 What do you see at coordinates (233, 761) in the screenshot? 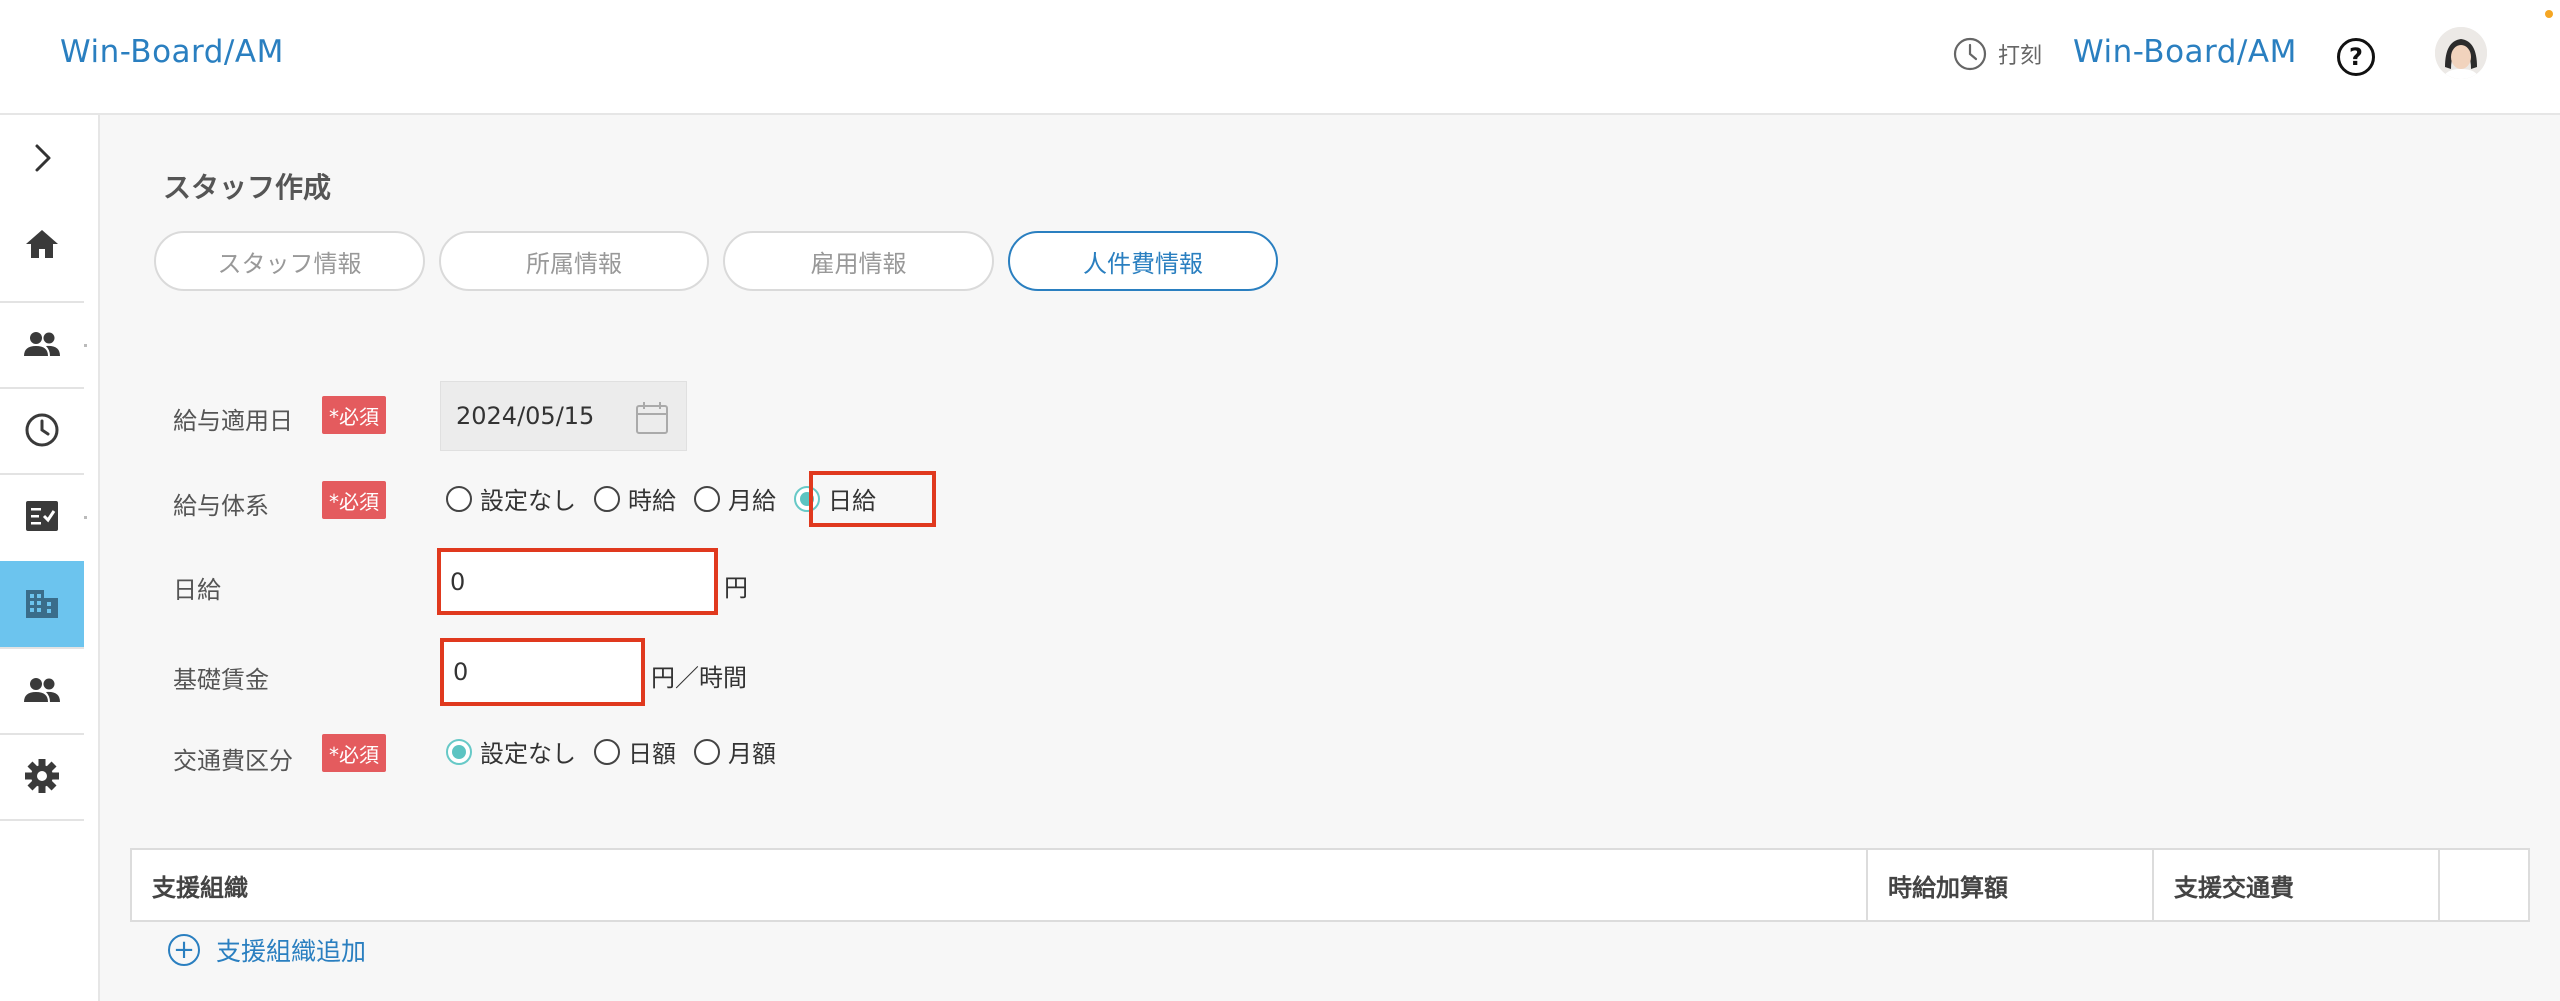
I see `transport-label: 交通費区分` at bounding box center [233, 761].